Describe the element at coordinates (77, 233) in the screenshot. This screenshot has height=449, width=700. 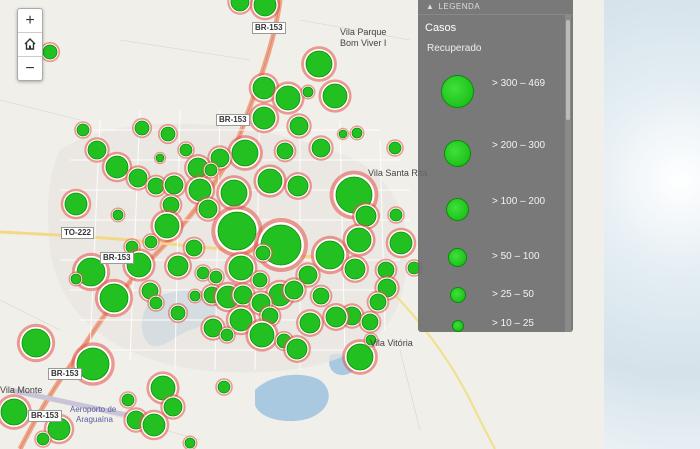
I see `road-label: TO-222` at that location.